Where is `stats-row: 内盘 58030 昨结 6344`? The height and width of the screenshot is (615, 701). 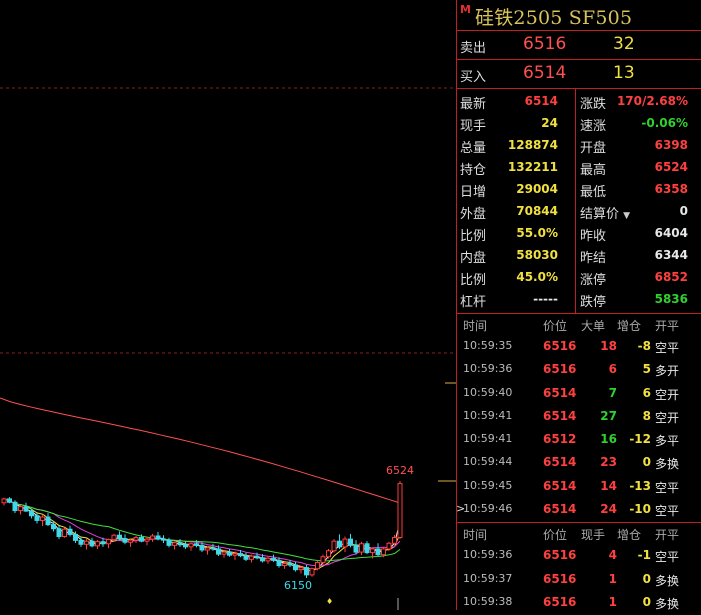 stats-row: 内盘 58030 昨结 6344 is located at coordinates (579, 256).